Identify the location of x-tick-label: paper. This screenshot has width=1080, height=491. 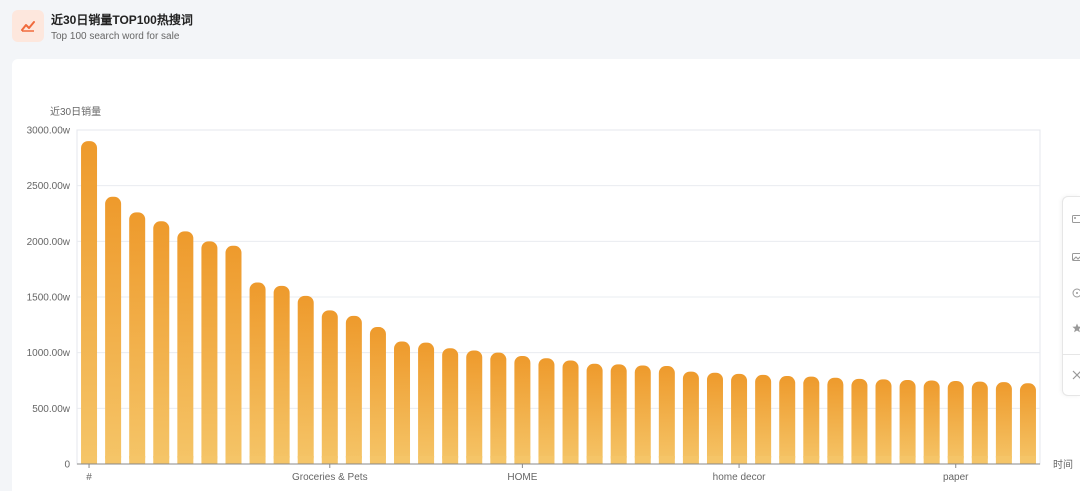
(956, 477).